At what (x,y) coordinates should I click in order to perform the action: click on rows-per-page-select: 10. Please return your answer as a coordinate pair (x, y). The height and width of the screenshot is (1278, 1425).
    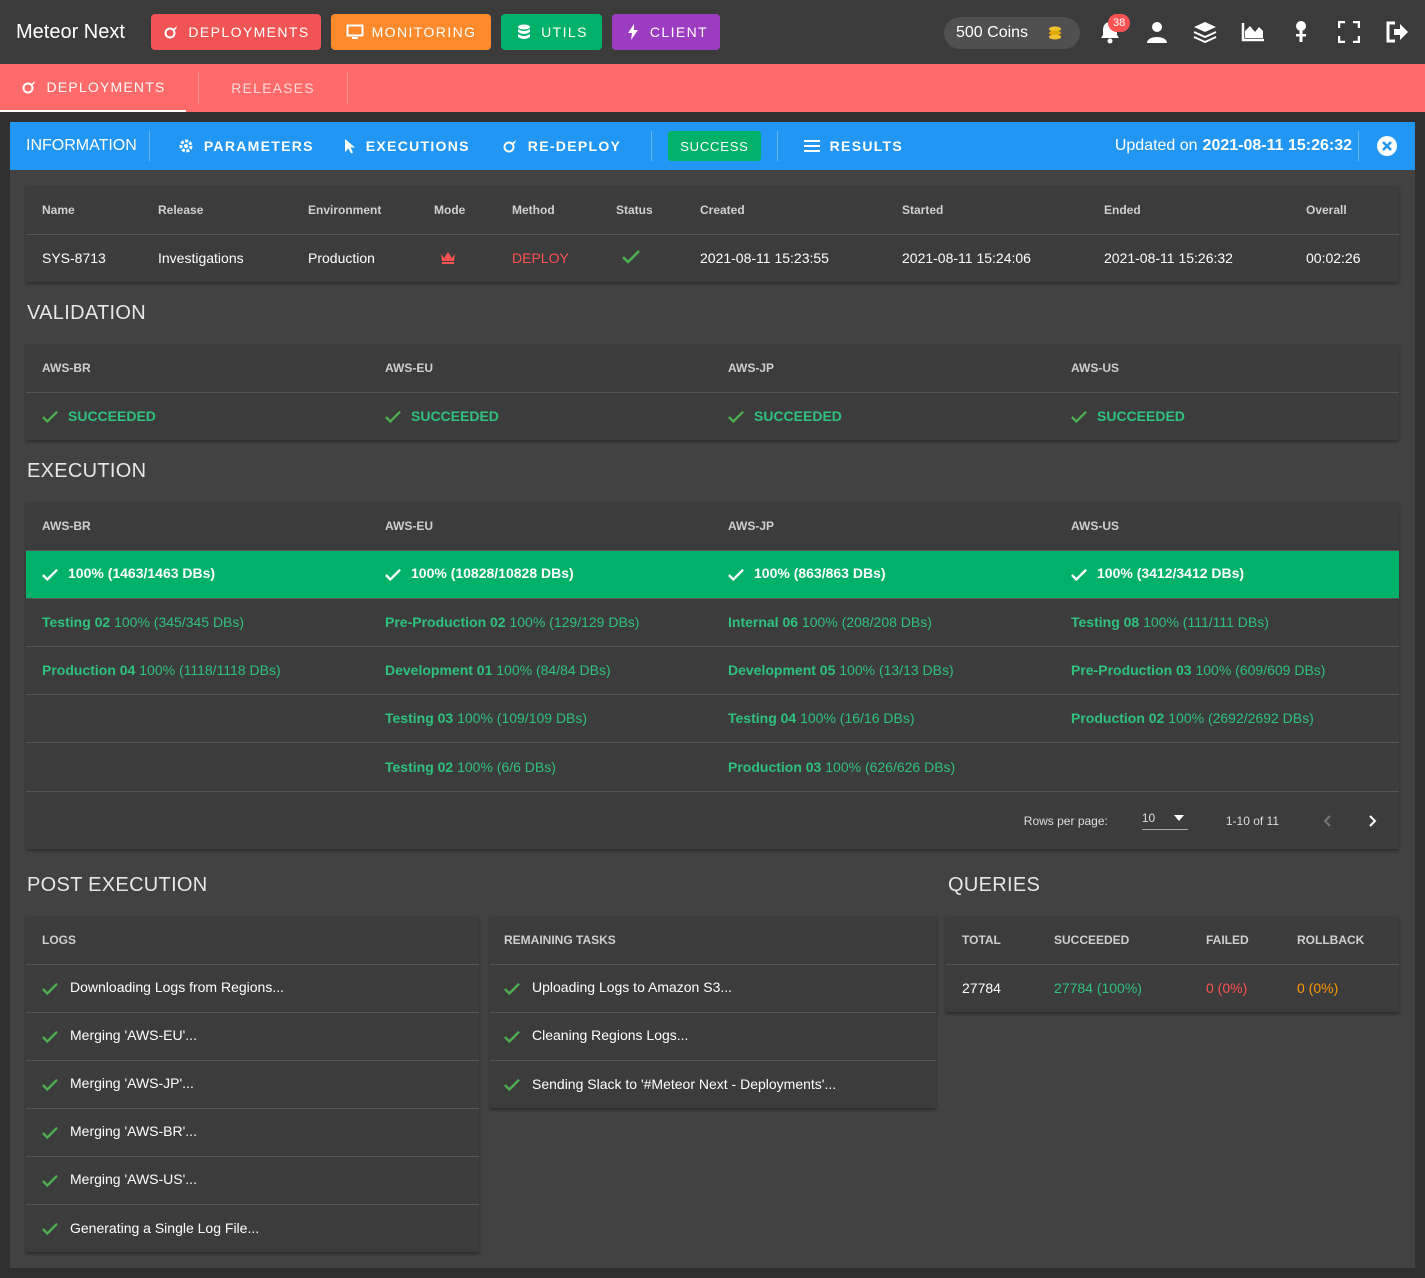
    Looking at the image, I should click on (1164, 820).